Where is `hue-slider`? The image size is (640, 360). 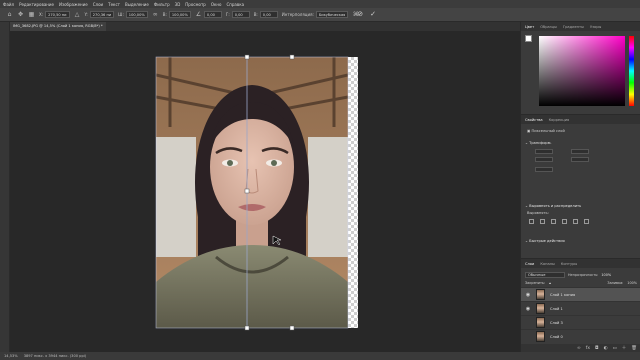 hue-slider is located at coordinates (631, 71).